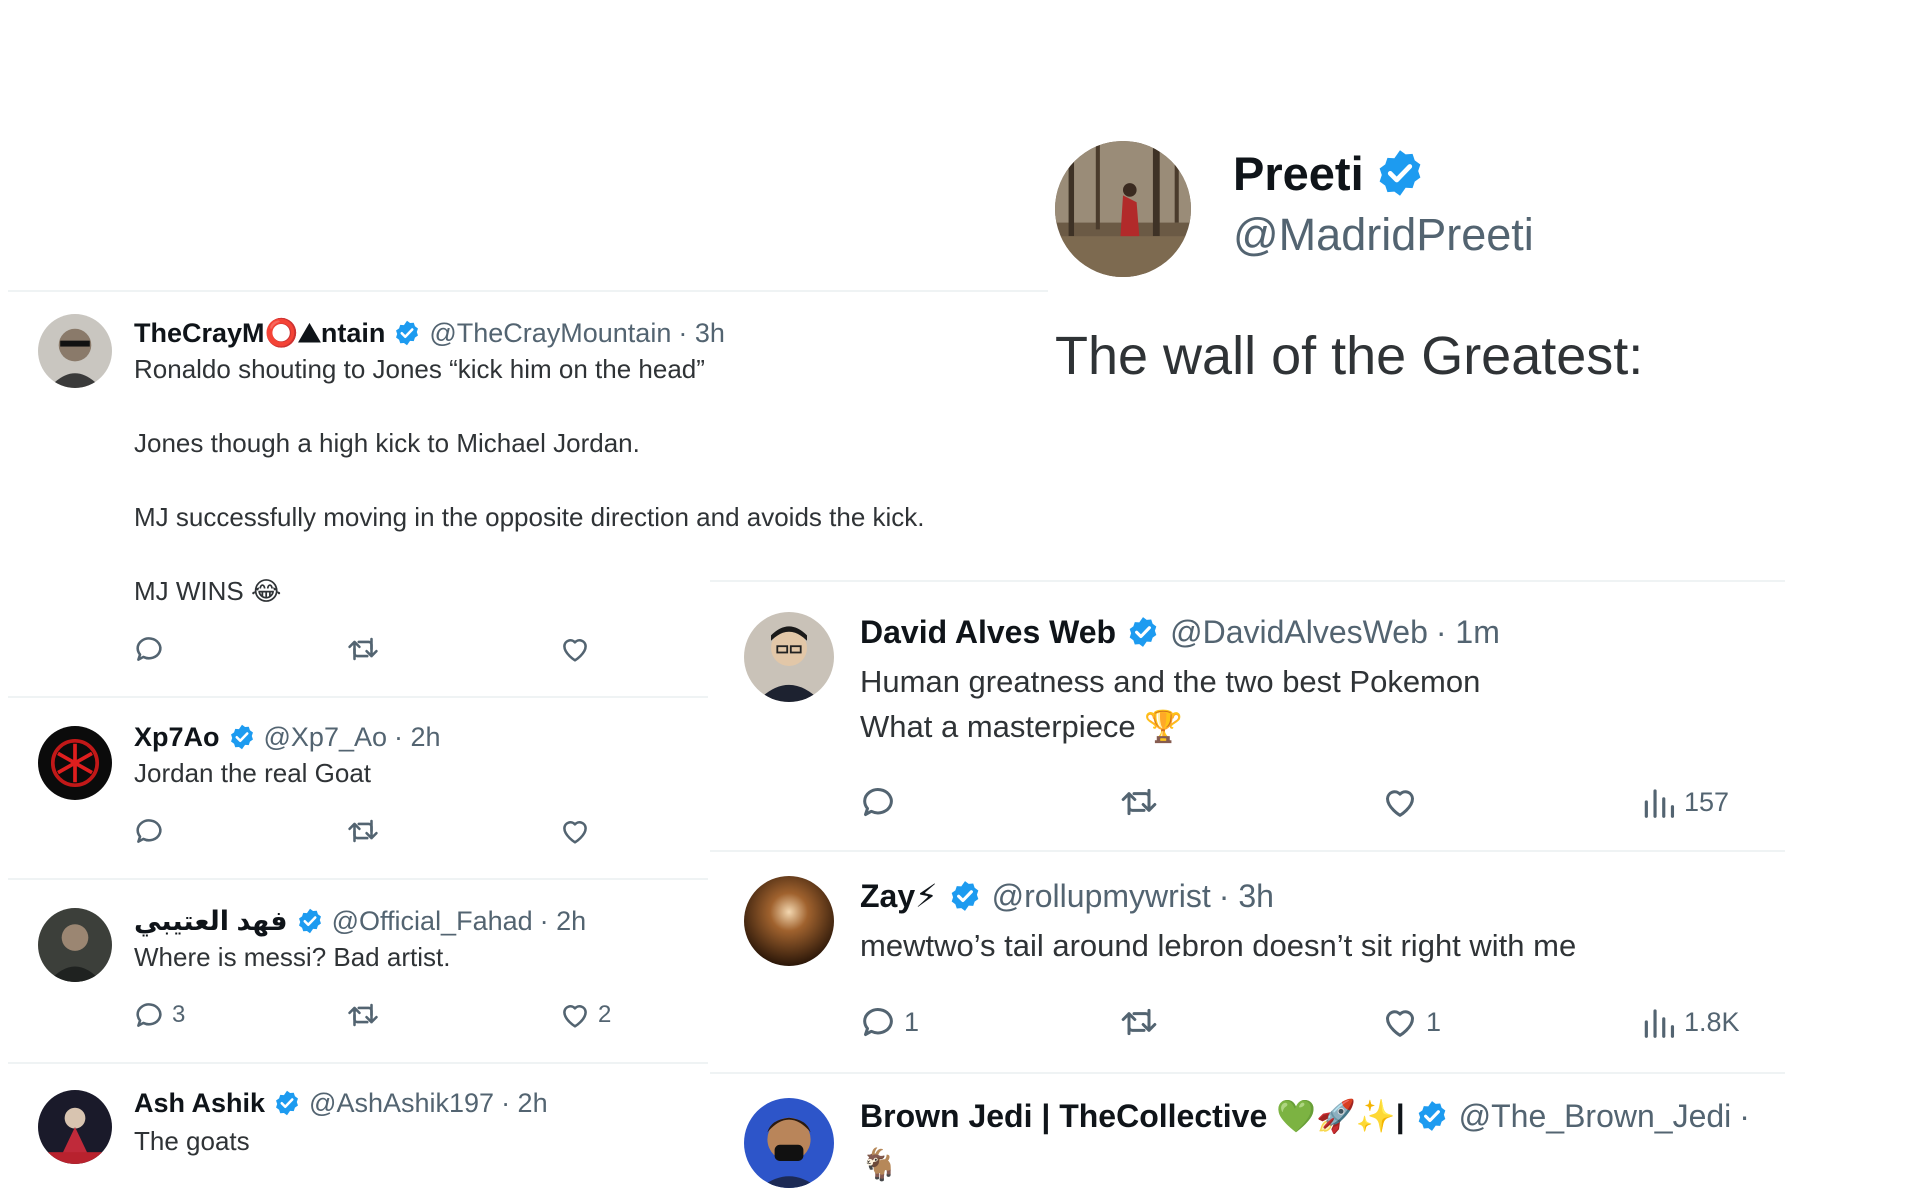  What do you see at coordinates (192, 1141) in the screenshot?
I see `reply-text-line: The goats` at bounding box center [192, 1141].